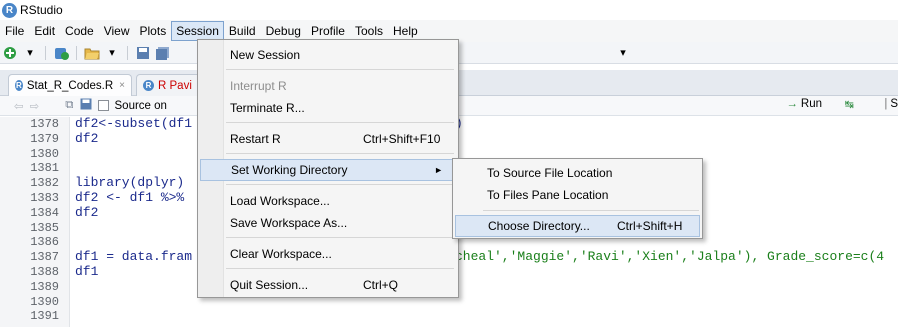  What do you see at coordinates (44, 316) in the screenshot?
I see `line-number: 1391` at bounding box center [44, 316].